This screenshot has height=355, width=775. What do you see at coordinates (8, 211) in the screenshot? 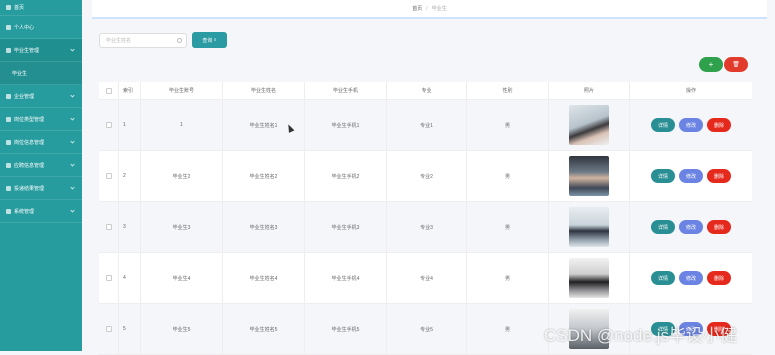
I see `system-icon` at bounding box center [8, 211].